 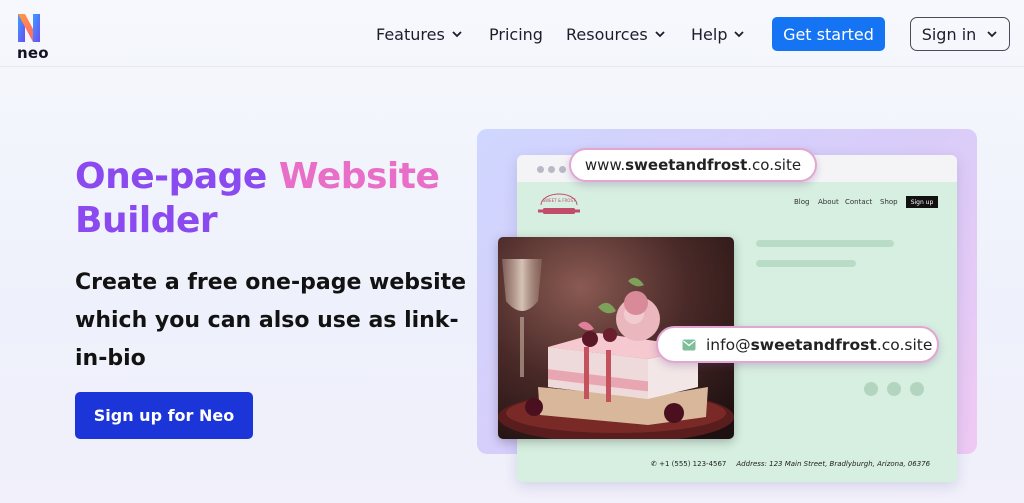 I want to click on site-signup-button: Sign up, so click(x=922, y=202).